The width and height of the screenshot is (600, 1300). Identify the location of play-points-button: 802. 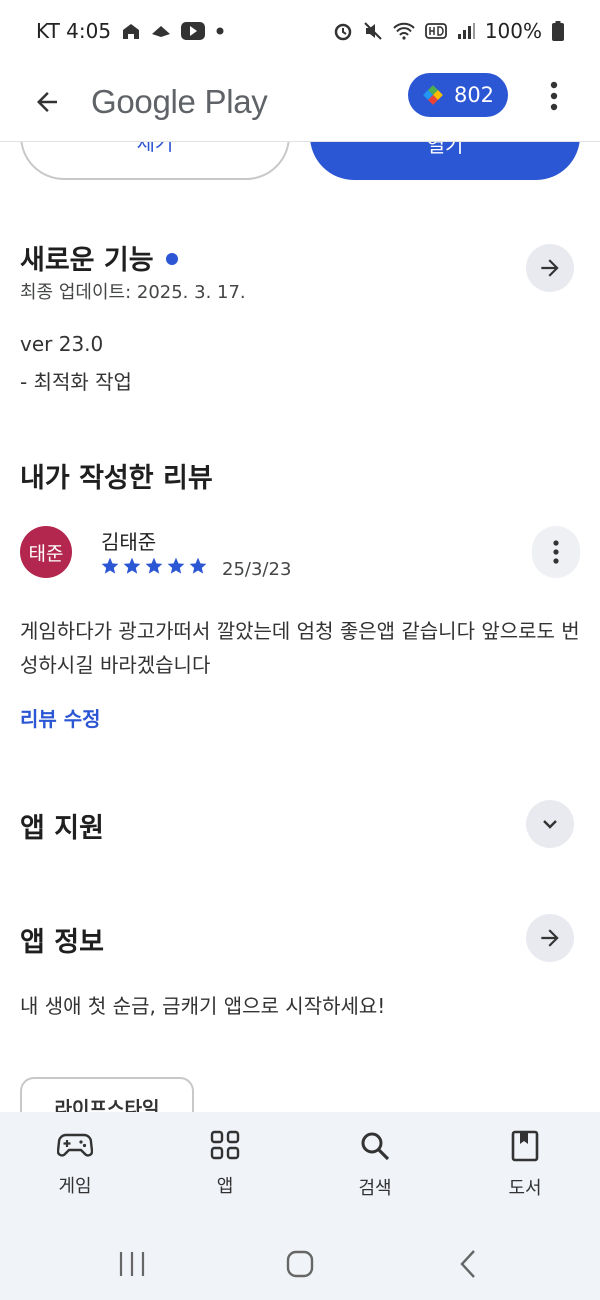
(458, 95).